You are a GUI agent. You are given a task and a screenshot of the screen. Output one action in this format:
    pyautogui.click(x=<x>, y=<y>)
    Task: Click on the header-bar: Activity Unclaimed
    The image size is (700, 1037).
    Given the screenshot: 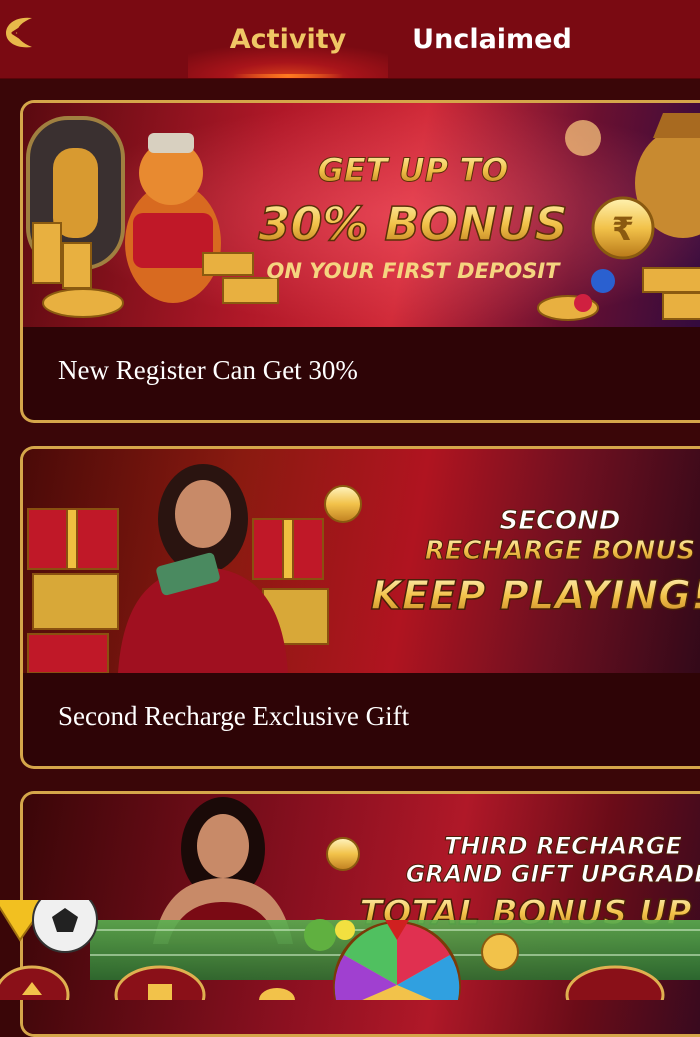 What is the action you would take?
    pyautogui.click(x=350, y=39)
    